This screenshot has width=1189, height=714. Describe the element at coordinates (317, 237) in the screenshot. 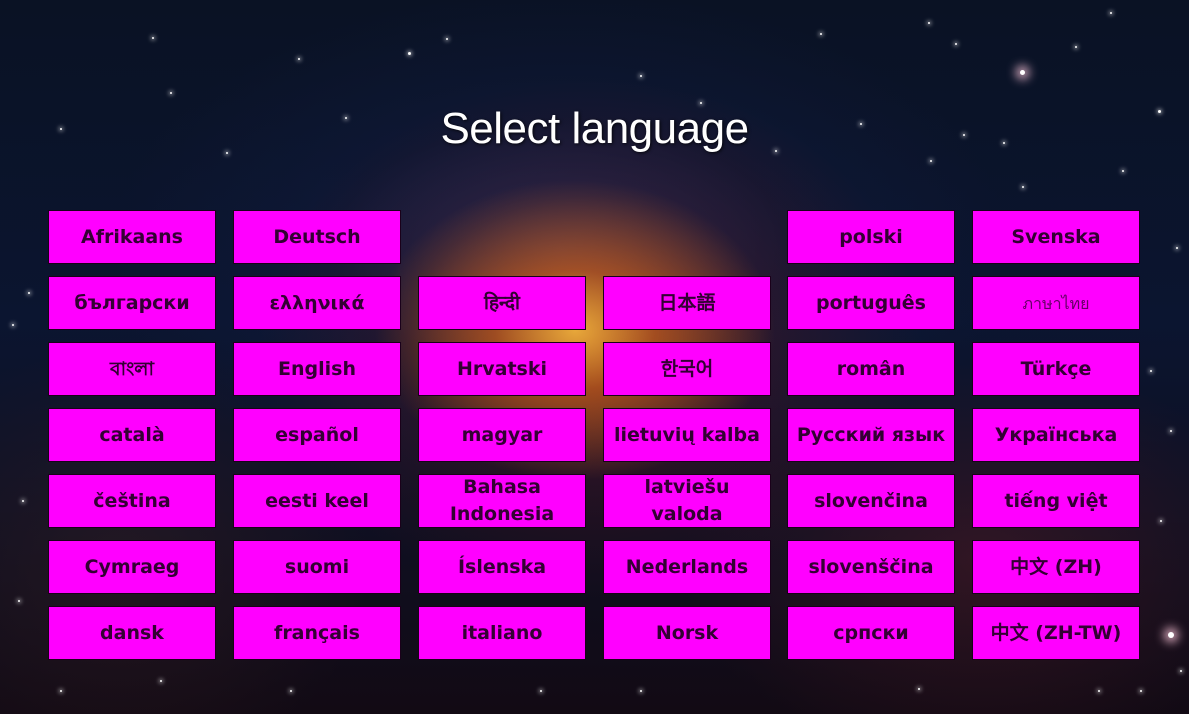

I see `language-button: Deutsch` at that location.